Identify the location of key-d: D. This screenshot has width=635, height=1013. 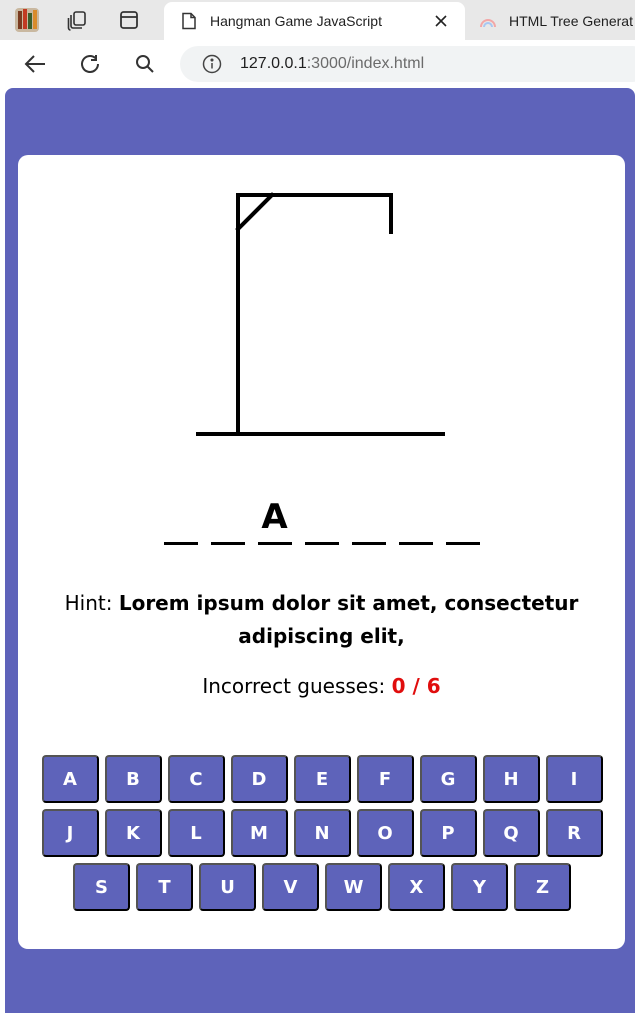
(259, 779).